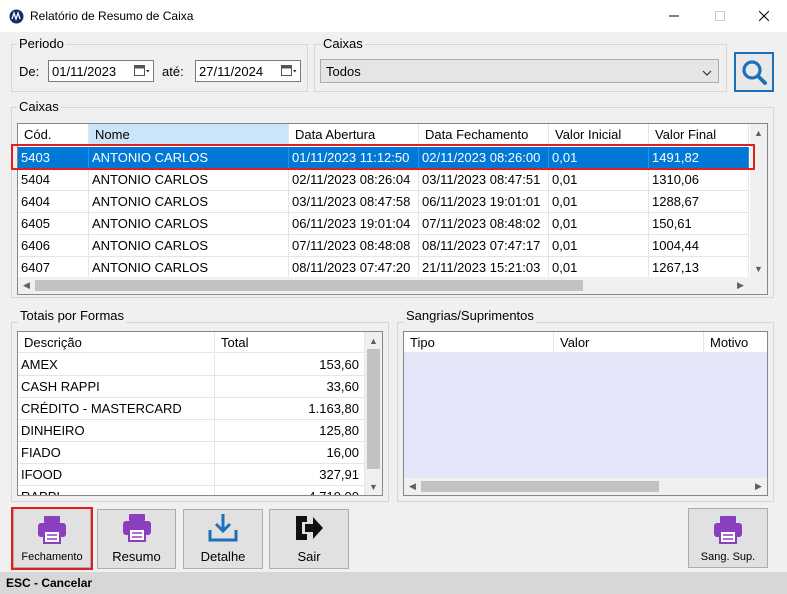 This screenshot has width=787, height=594. Describe the element at coordinates (343, 71) in the screenshot. I see `caixas-select-value: Todos` at that location.